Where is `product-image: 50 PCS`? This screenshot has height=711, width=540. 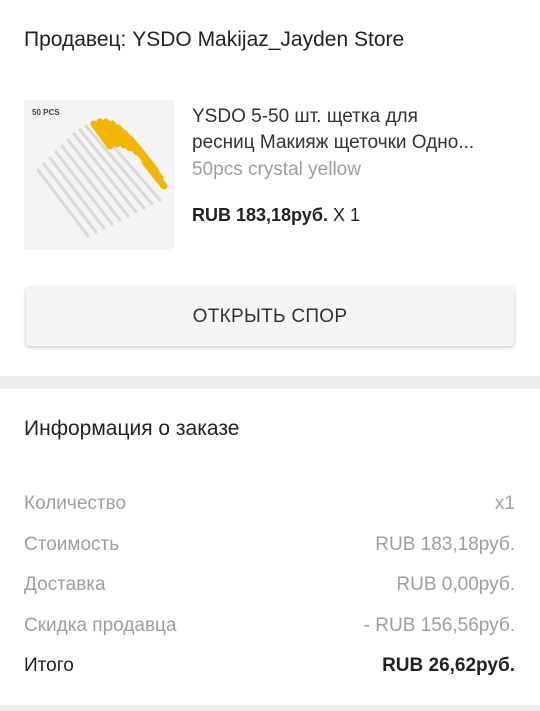 product-image: 50 PCS is located at coordinates (99, 175).